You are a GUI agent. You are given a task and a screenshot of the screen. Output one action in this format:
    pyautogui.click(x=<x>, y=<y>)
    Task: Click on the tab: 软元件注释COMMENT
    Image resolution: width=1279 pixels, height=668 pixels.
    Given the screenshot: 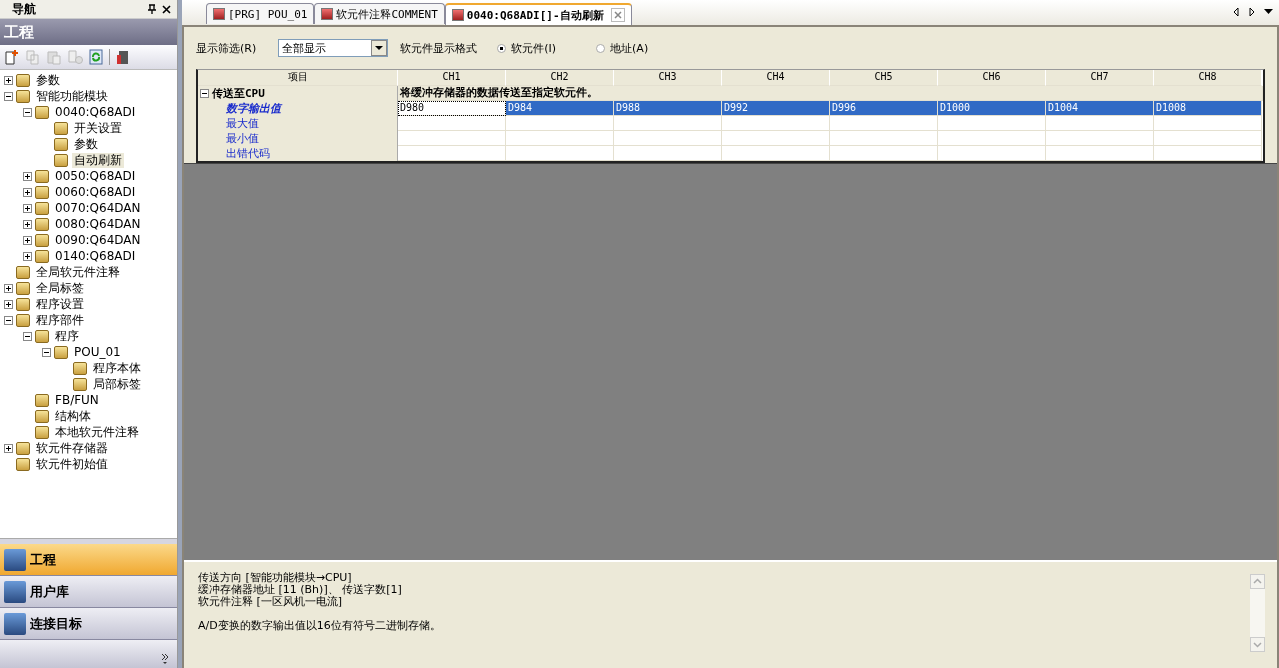 What is the action you would take?
    pyautogui.click(x=379, y=13)
    